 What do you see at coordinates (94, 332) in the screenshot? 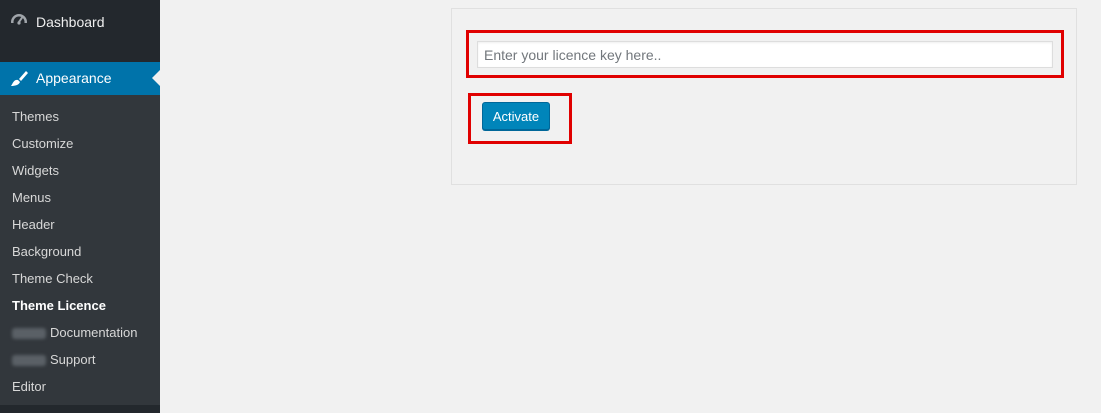
I see `submenu-item-label: Documentation` at bounding box center [94, 332].